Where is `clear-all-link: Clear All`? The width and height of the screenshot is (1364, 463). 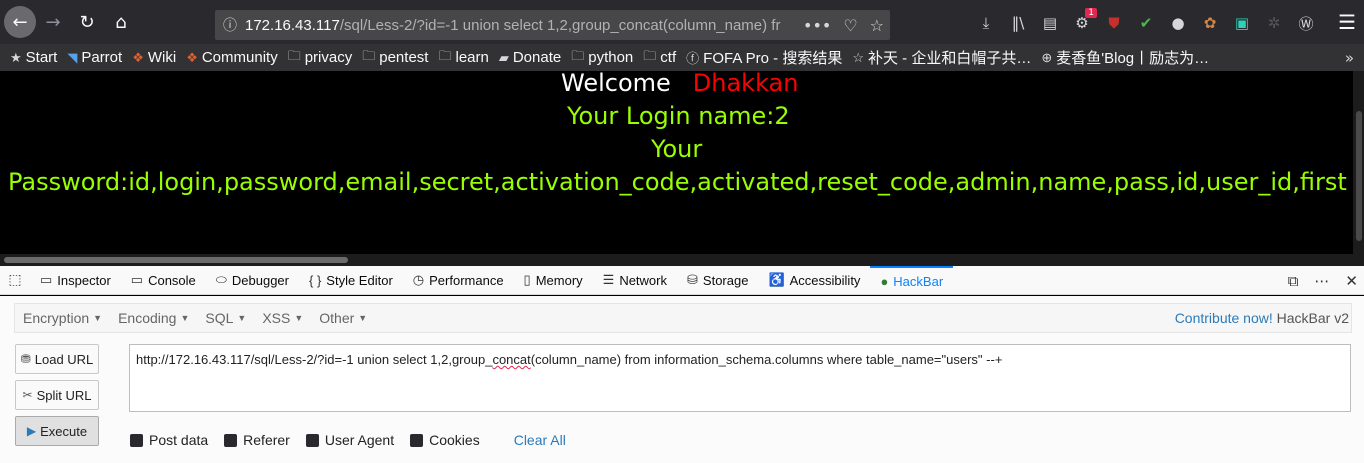
clear-all-link: Clear All is located at coordinates (540, 440).